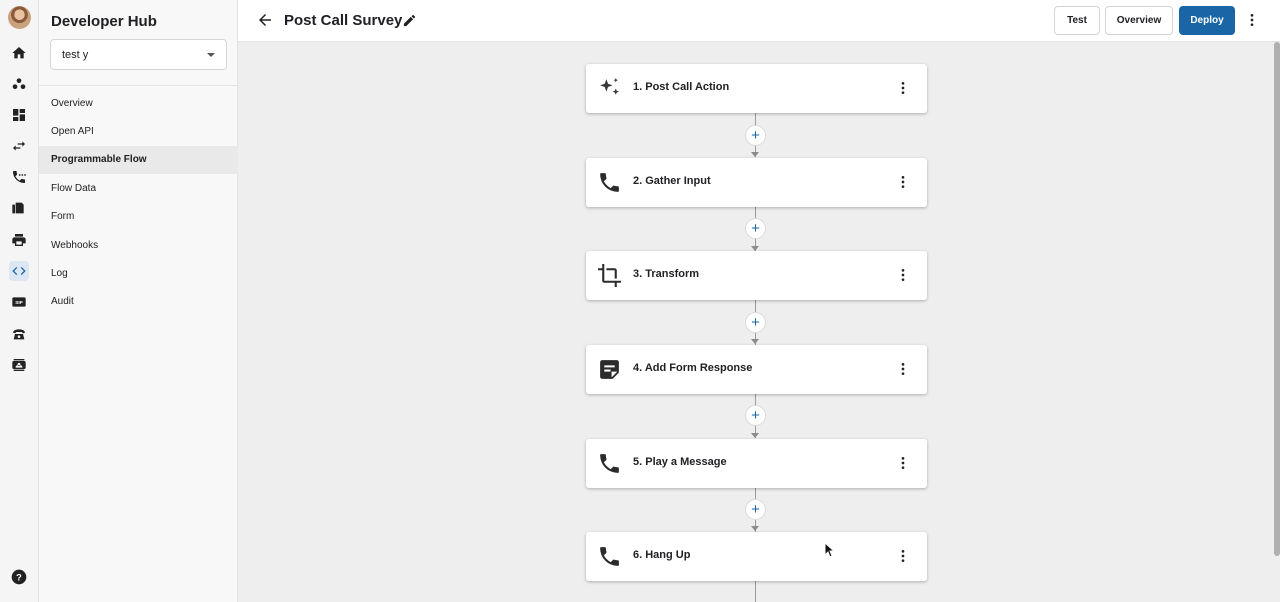 The width and height of the screenshot is (1280, 602). What do you see at coordinates (756, 556) in the screenshot?
I see `flow-step-card: 6. Hang Up` at bounding box center [756, 556].